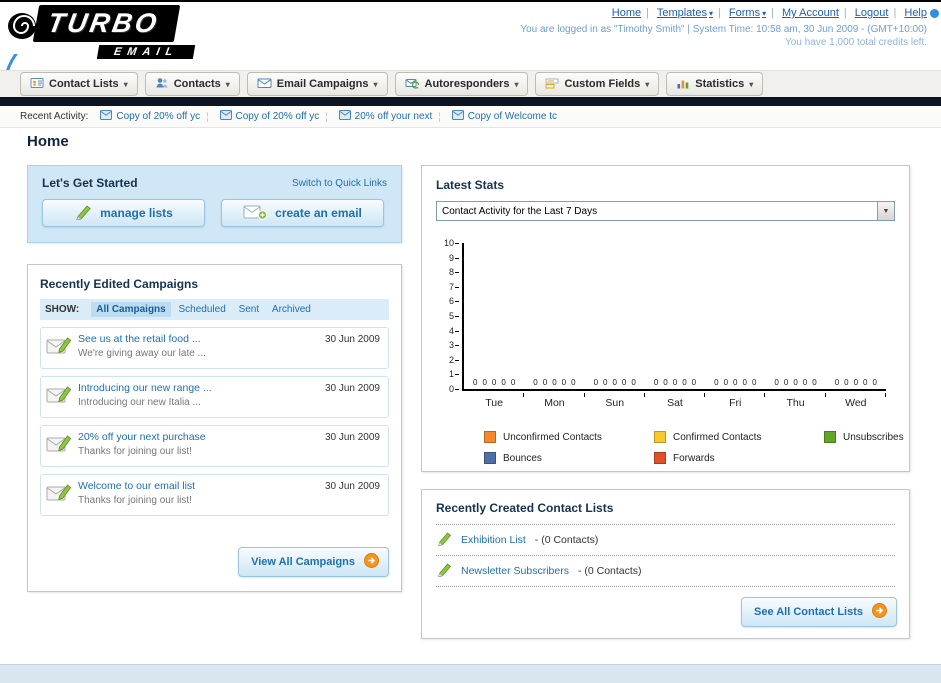 The width and height of the screenshot is (941, 683). I want to click on top-nav-link: Templates ▾, so click(685, 13).